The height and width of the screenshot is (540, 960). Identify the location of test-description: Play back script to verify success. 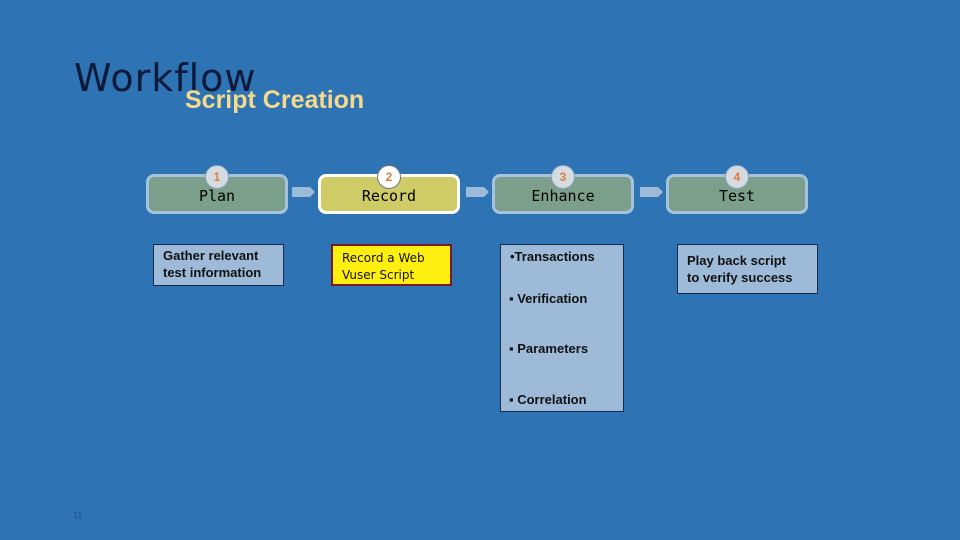
(747, 269).